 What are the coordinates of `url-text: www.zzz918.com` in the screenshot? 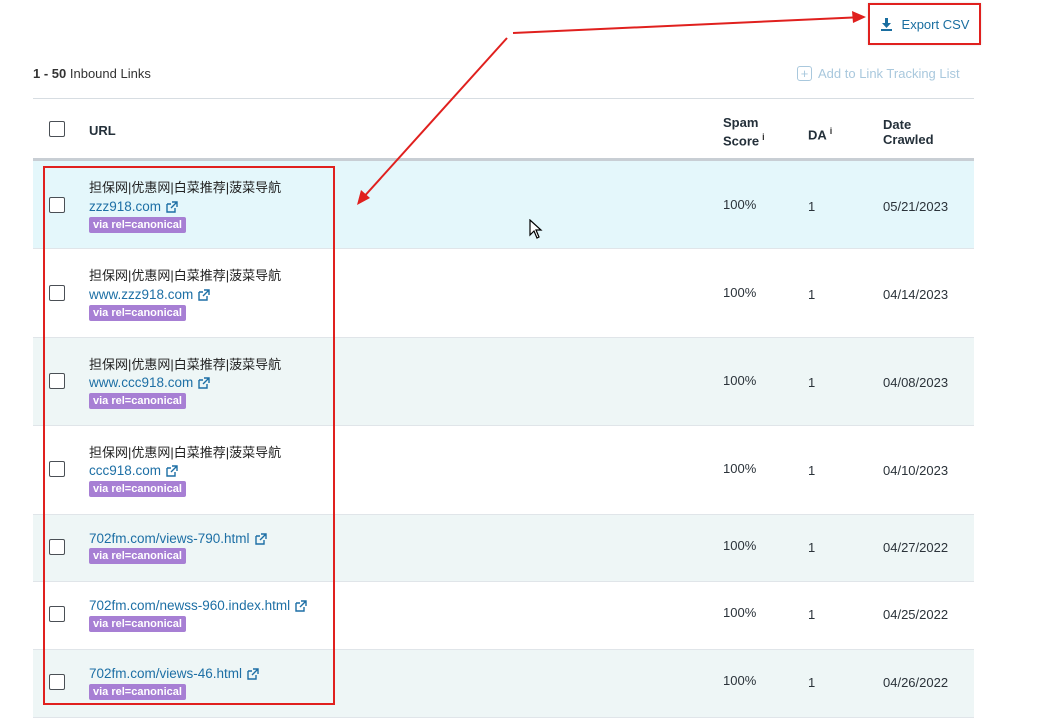 It's located at (141, 294).